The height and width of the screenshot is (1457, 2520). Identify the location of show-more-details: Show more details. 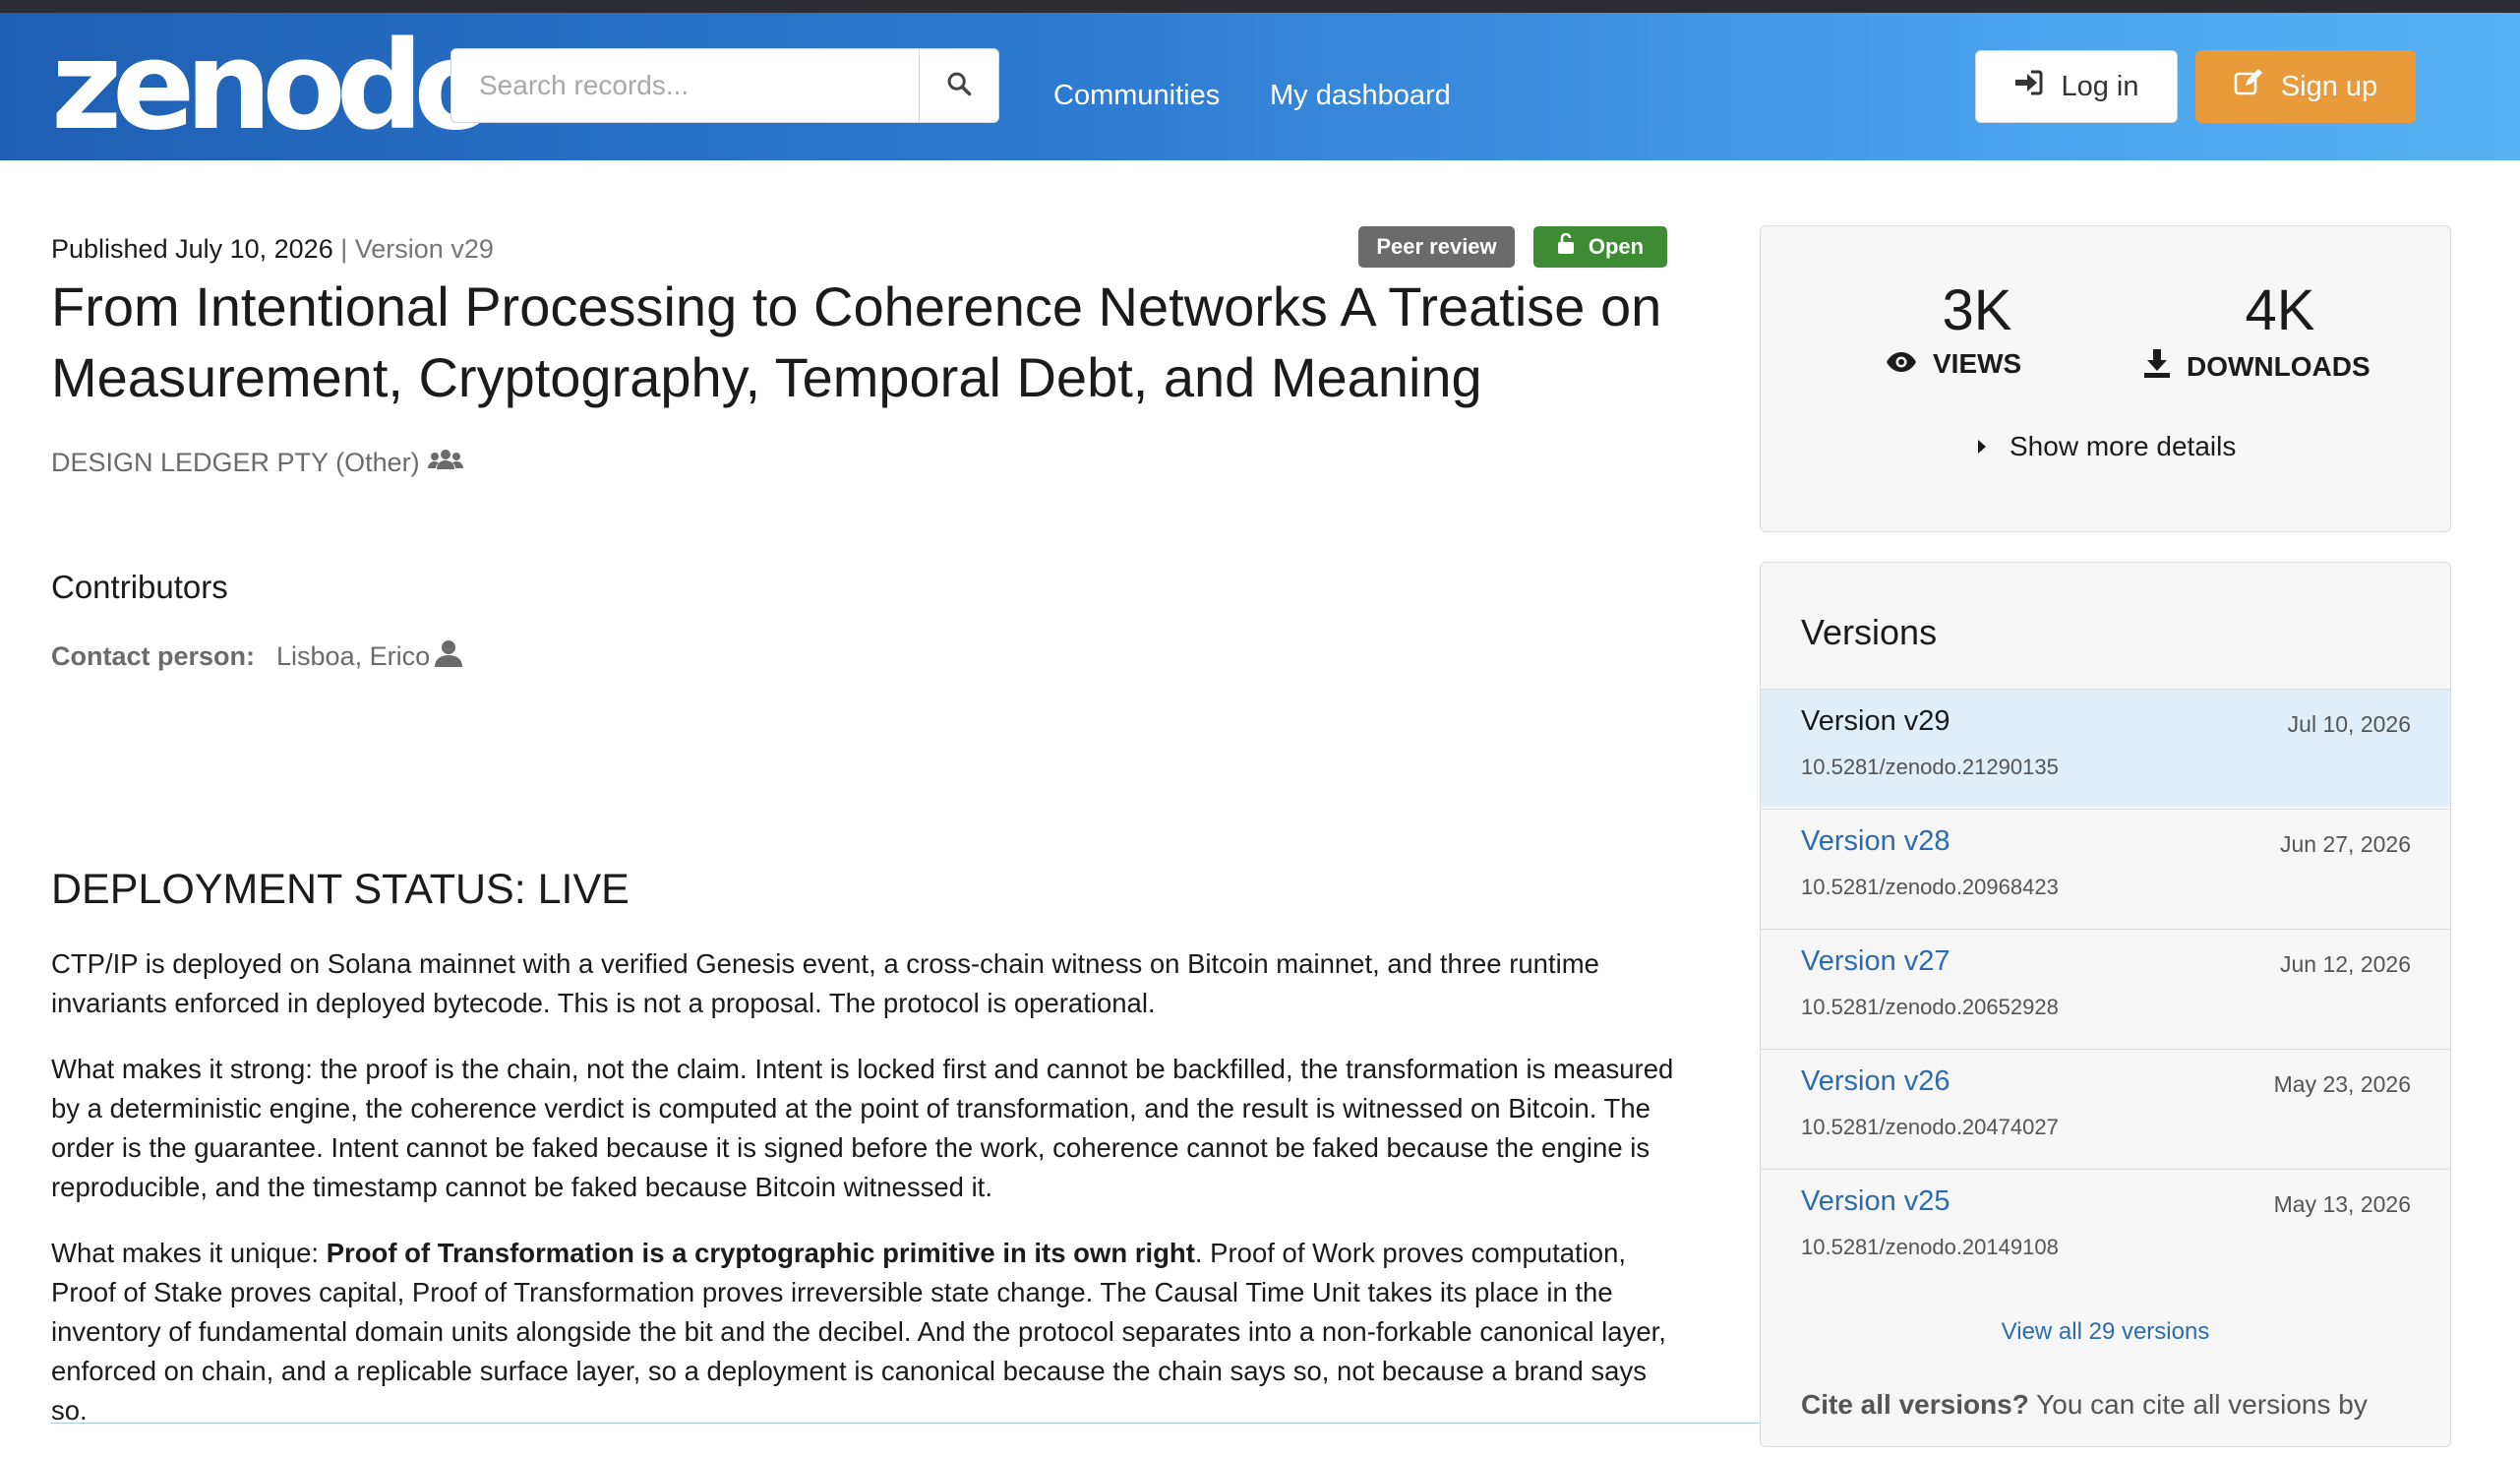
(2106, 446).